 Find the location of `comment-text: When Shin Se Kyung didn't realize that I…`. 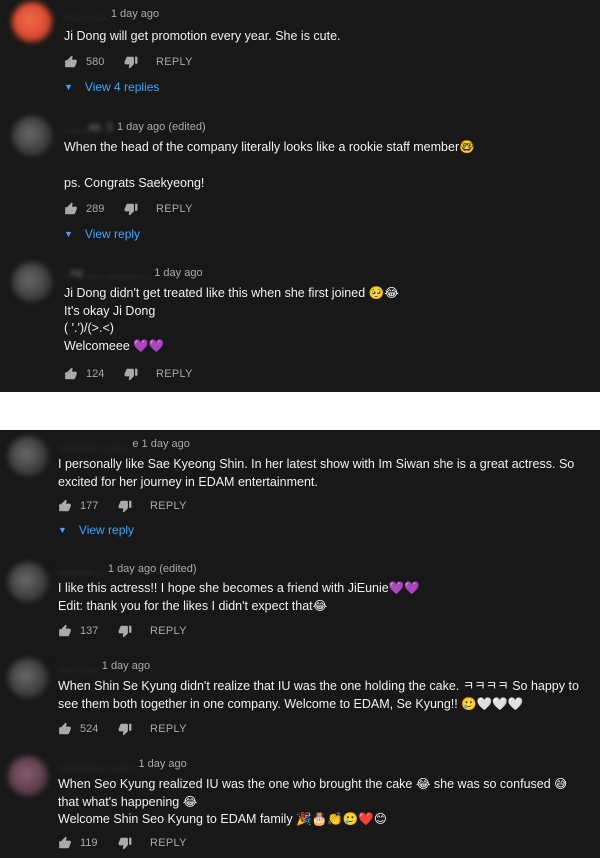

comment-text: When Shin Se Kyung didn't realize that I… is located at coordinates (318, 695).